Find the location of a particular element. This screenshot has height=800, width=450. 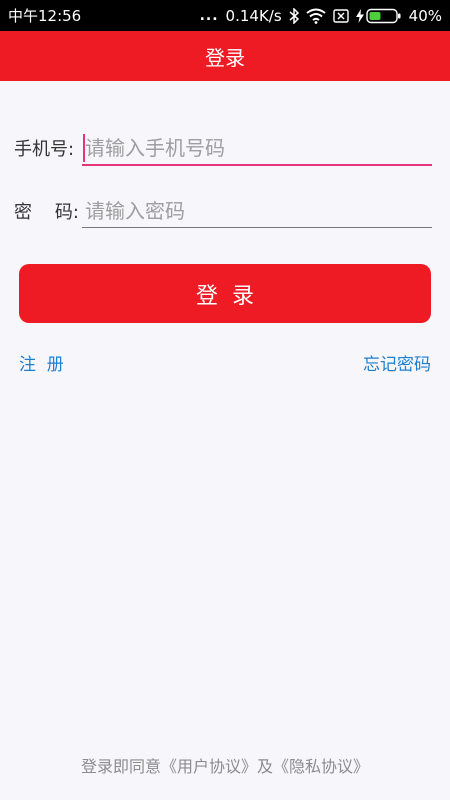

phone-underline is located at coordinates (257, 165).